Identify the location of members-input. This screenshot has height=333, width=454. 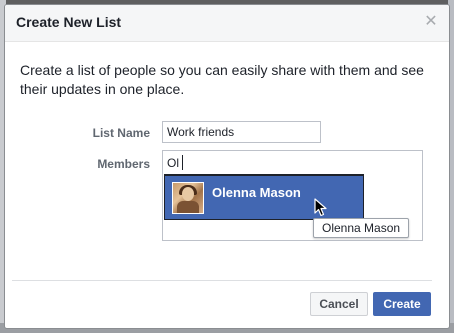
(227, 163).